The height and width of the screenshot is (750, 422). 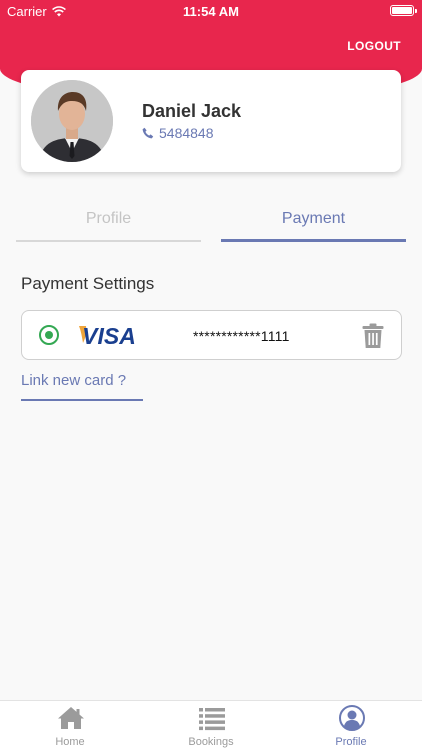 I want to click on home-icon, so click(x=71, y=718).